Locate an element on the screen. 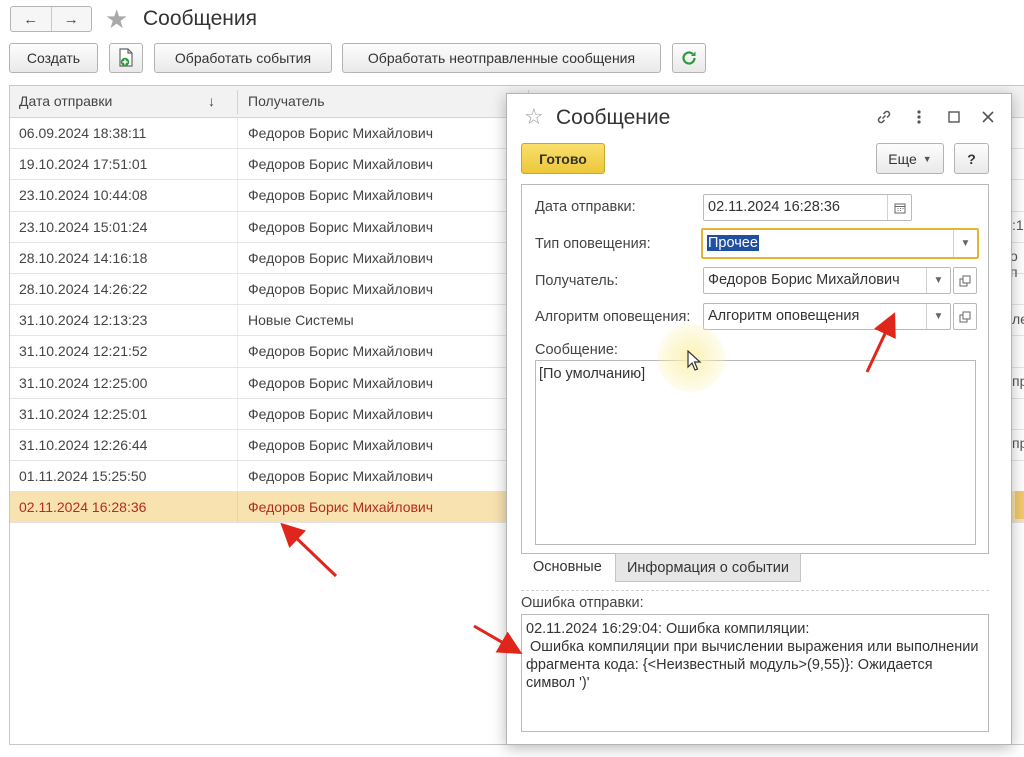  annotation-arrow-algorithm is located at coordinates (880, 342).